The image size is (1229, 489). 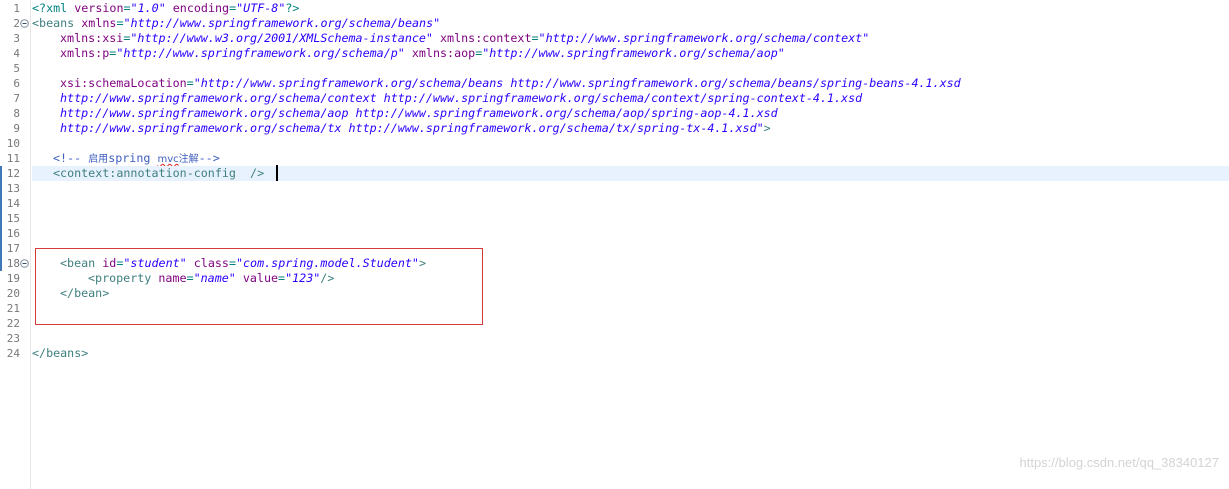 I want to click on attr-name: encoding, so click(x=197, y=8).